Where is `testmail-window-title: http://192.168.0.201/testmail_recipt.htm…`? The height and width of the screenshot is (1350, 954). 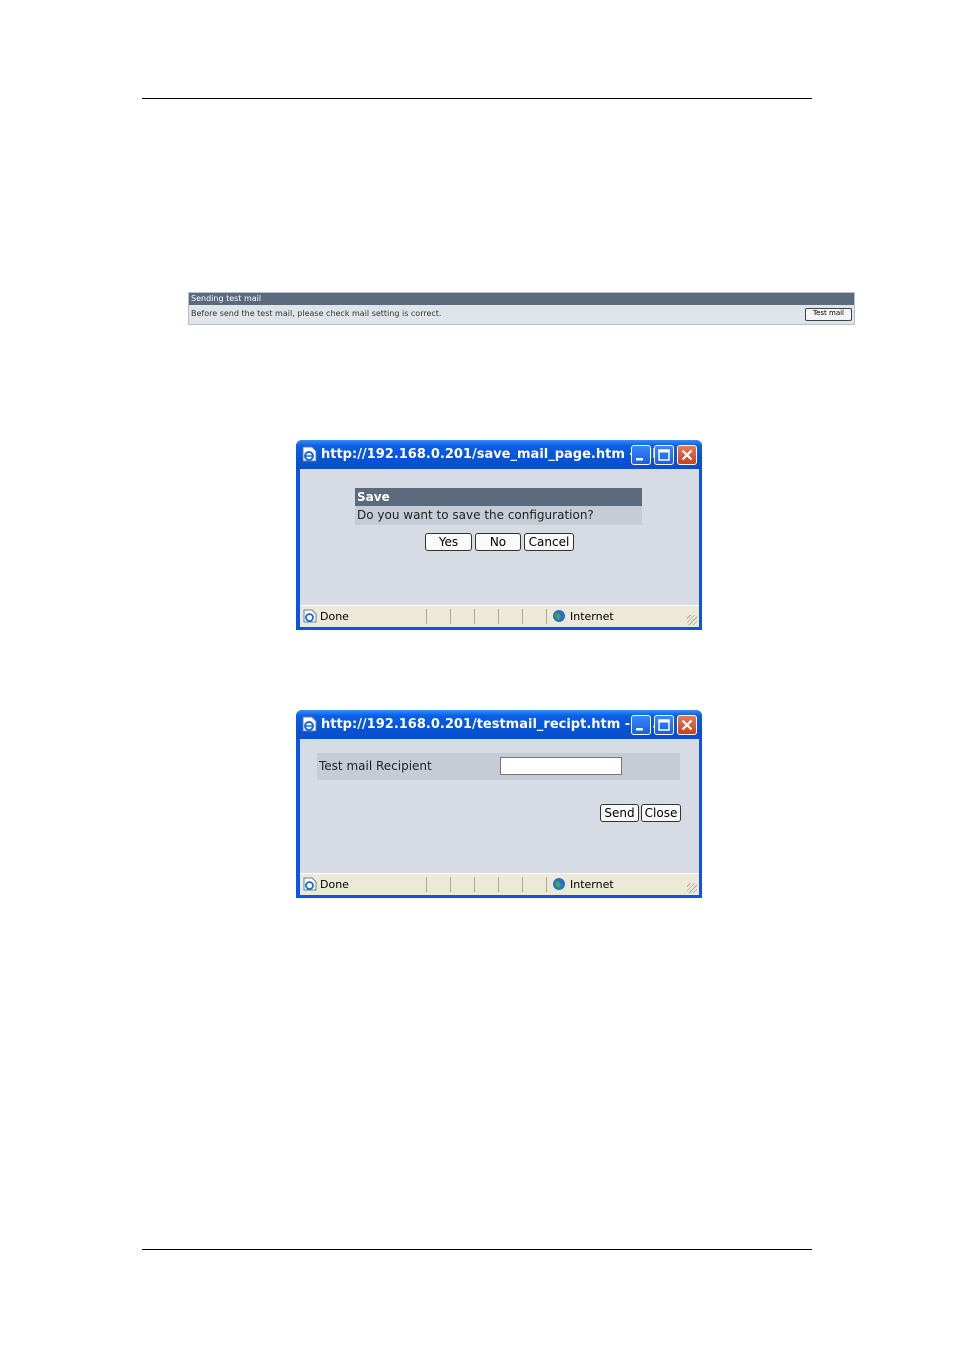 testmail-window-title: http://192.168.0.201/testmail_recipt.htm… is located at coordinates (494, 724).